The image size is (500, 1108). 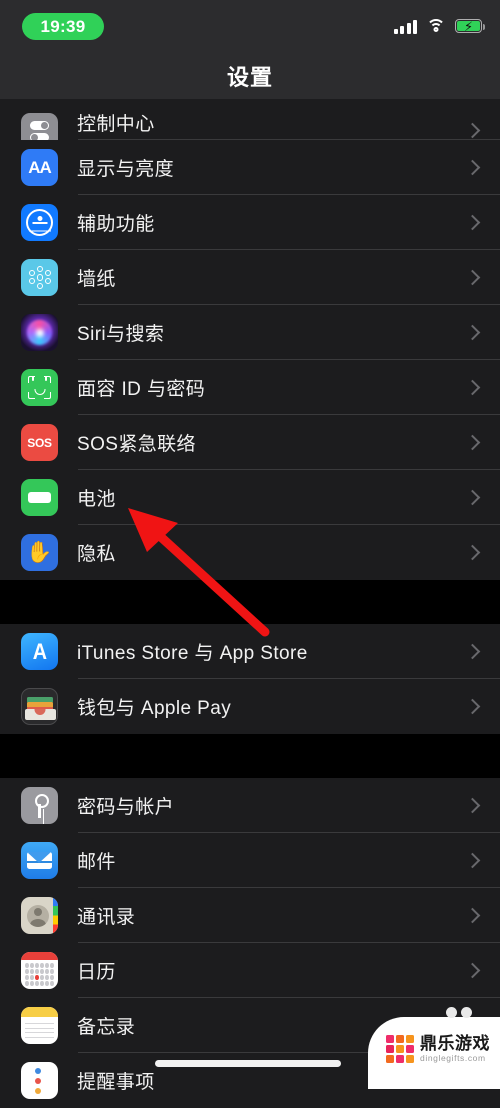 I want to click on row-label: 邮件, so click(x=96, y=862).